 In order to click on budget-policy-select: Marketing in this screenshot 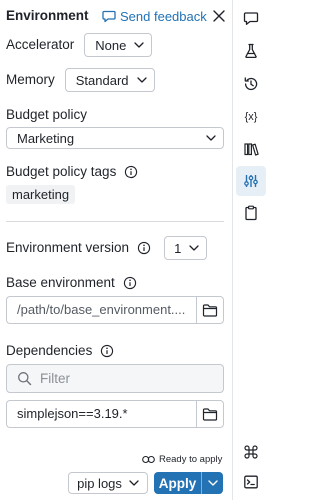, I will do `click(115, 138)`.